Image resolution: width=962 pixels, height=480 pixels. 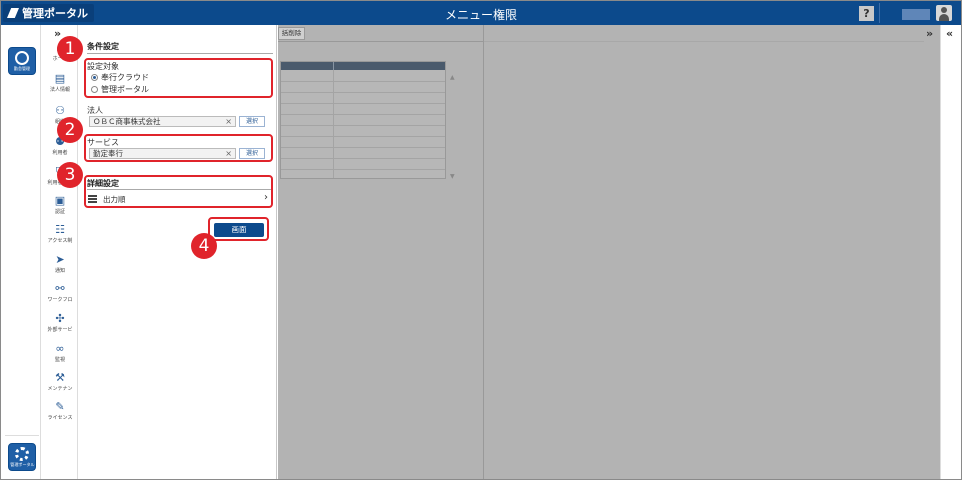 I want to click on menu-item-label: 通知, so click(x=59, y=271).